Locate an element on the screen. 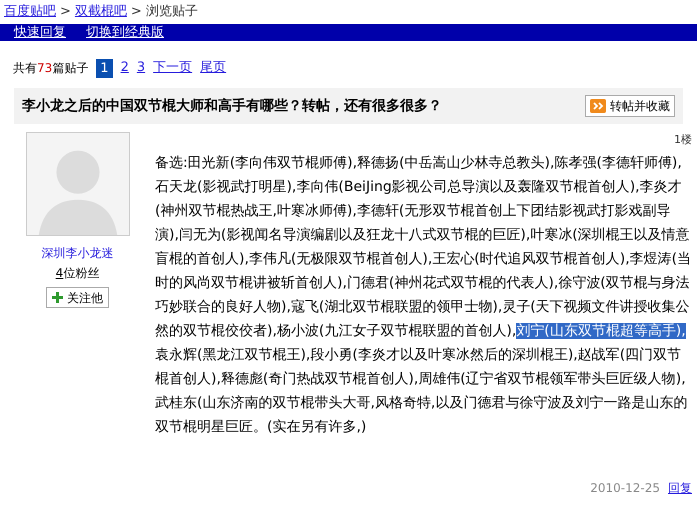 Image resolution: width=697 pixels, height=532 pixels. page-link: 尾页 is located at coordinates (213, 68).